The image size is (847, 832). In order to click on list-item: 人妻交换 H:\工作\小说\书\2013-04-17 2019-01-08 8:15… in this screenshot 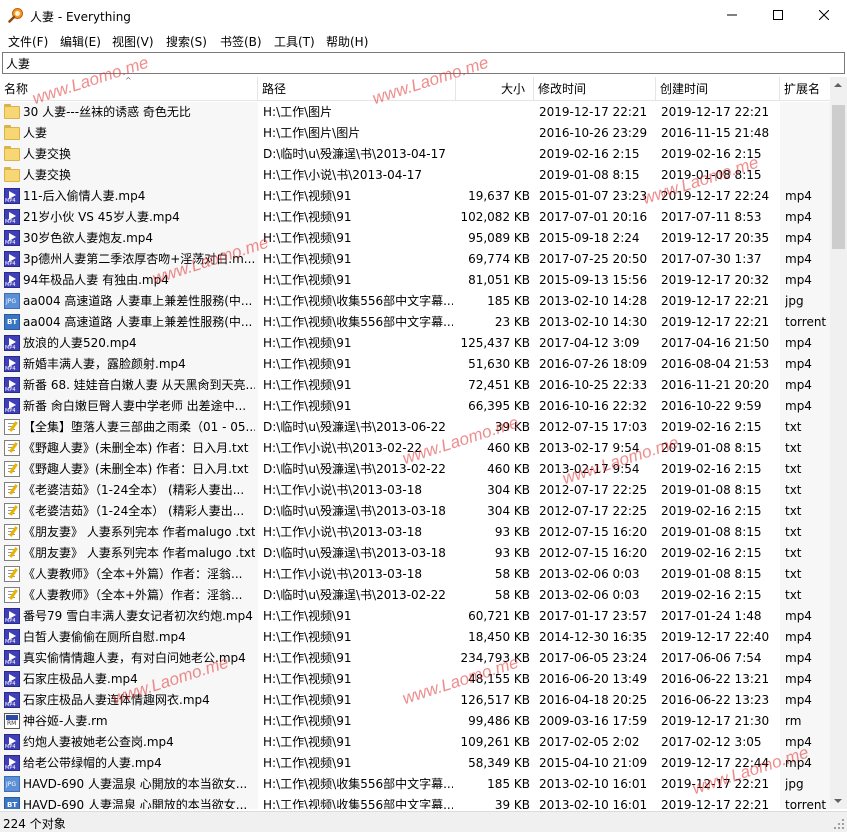, I will do `click(415, 175)`.